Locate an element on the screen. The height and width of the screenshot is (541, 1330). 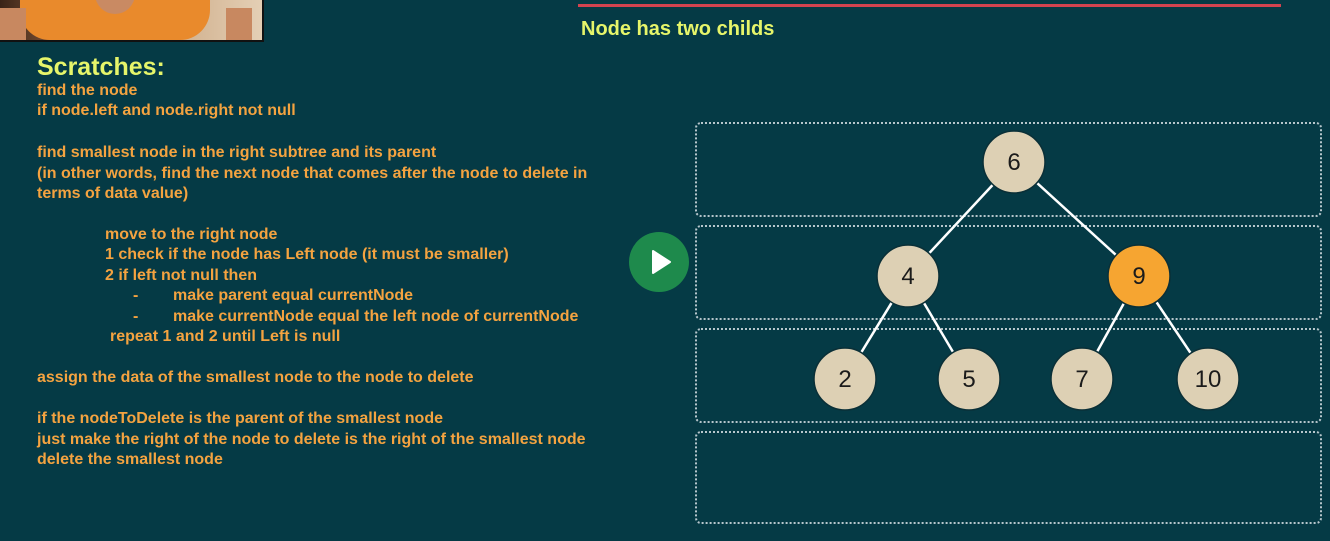
node-label: 5 is located at coordinates (968, 379).